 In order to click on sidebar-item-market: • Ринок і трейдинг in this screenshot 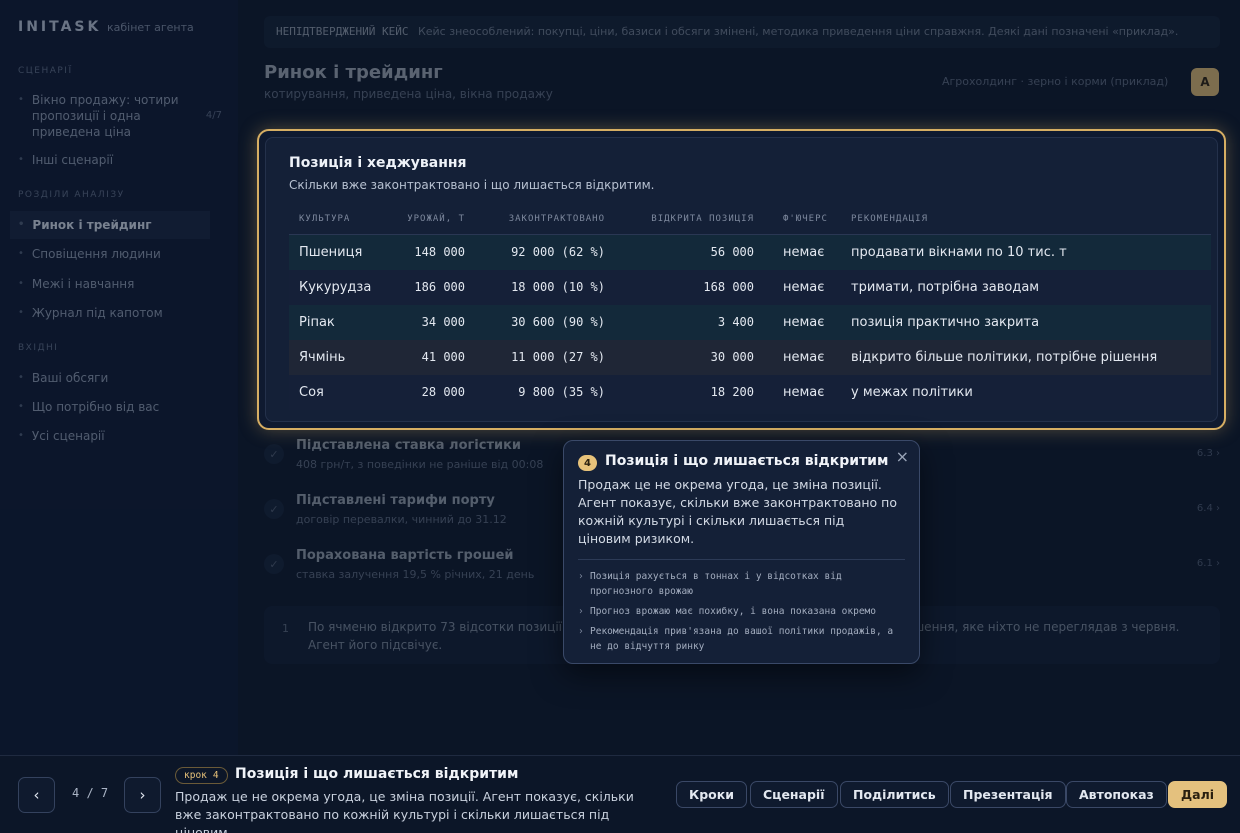, I will do `click(110, 225)`.